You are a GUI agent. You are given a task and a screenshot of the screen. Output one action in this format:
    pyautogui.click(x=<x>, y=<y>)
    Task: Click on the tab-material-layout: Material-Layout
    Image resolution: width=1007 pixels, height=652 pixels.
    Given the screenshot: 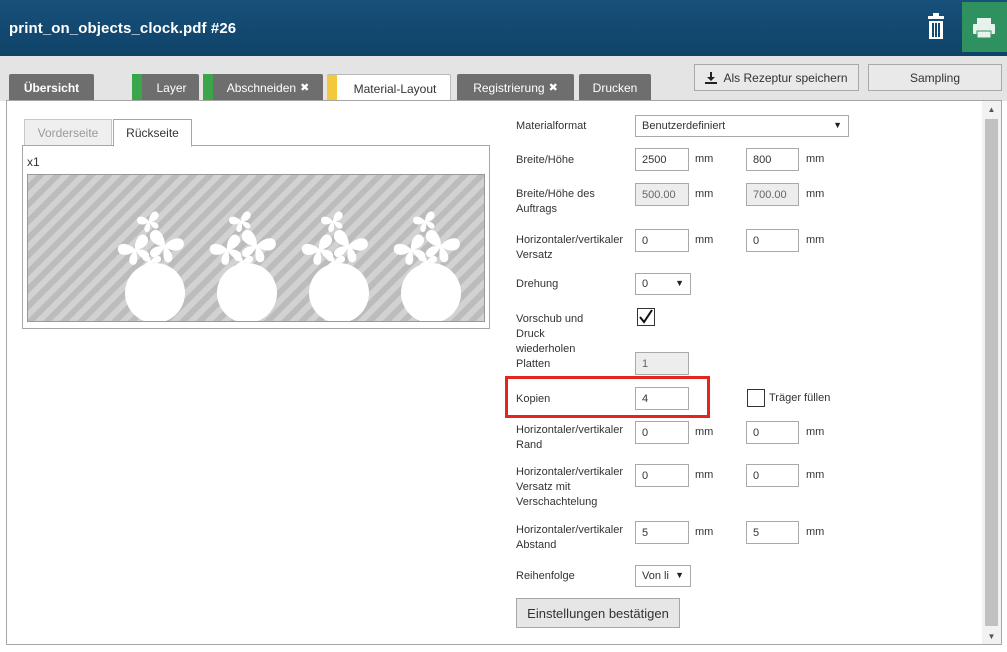 What is the action you would take?
    pyautogui.click(x=389, y=88)
    